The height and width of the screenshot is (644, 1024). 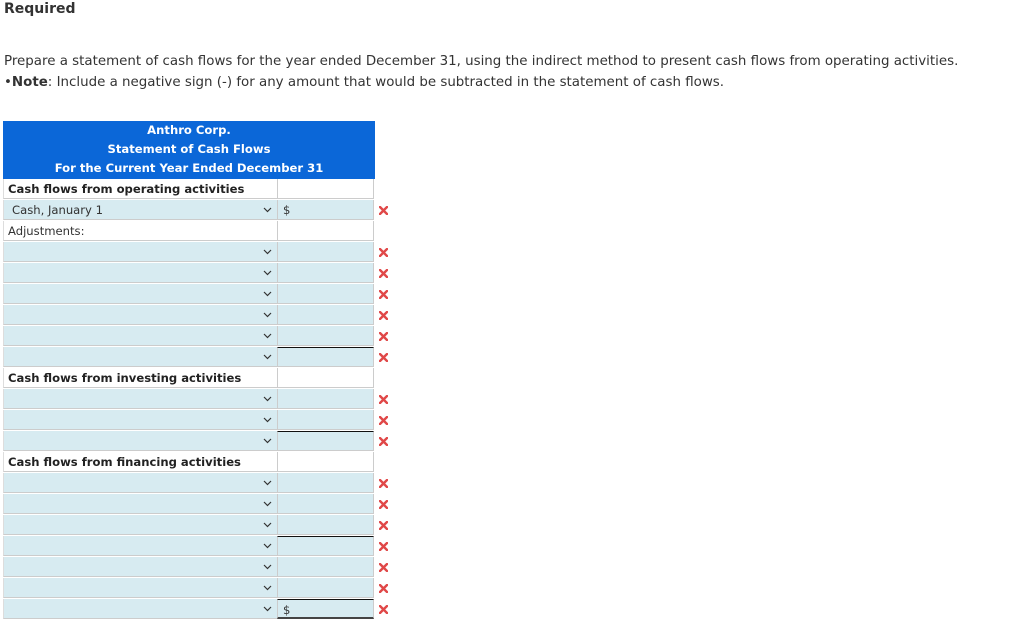 I want to click on operating-cash-january-1-row: Cash, January 1 $, so click(x=189, y=210).